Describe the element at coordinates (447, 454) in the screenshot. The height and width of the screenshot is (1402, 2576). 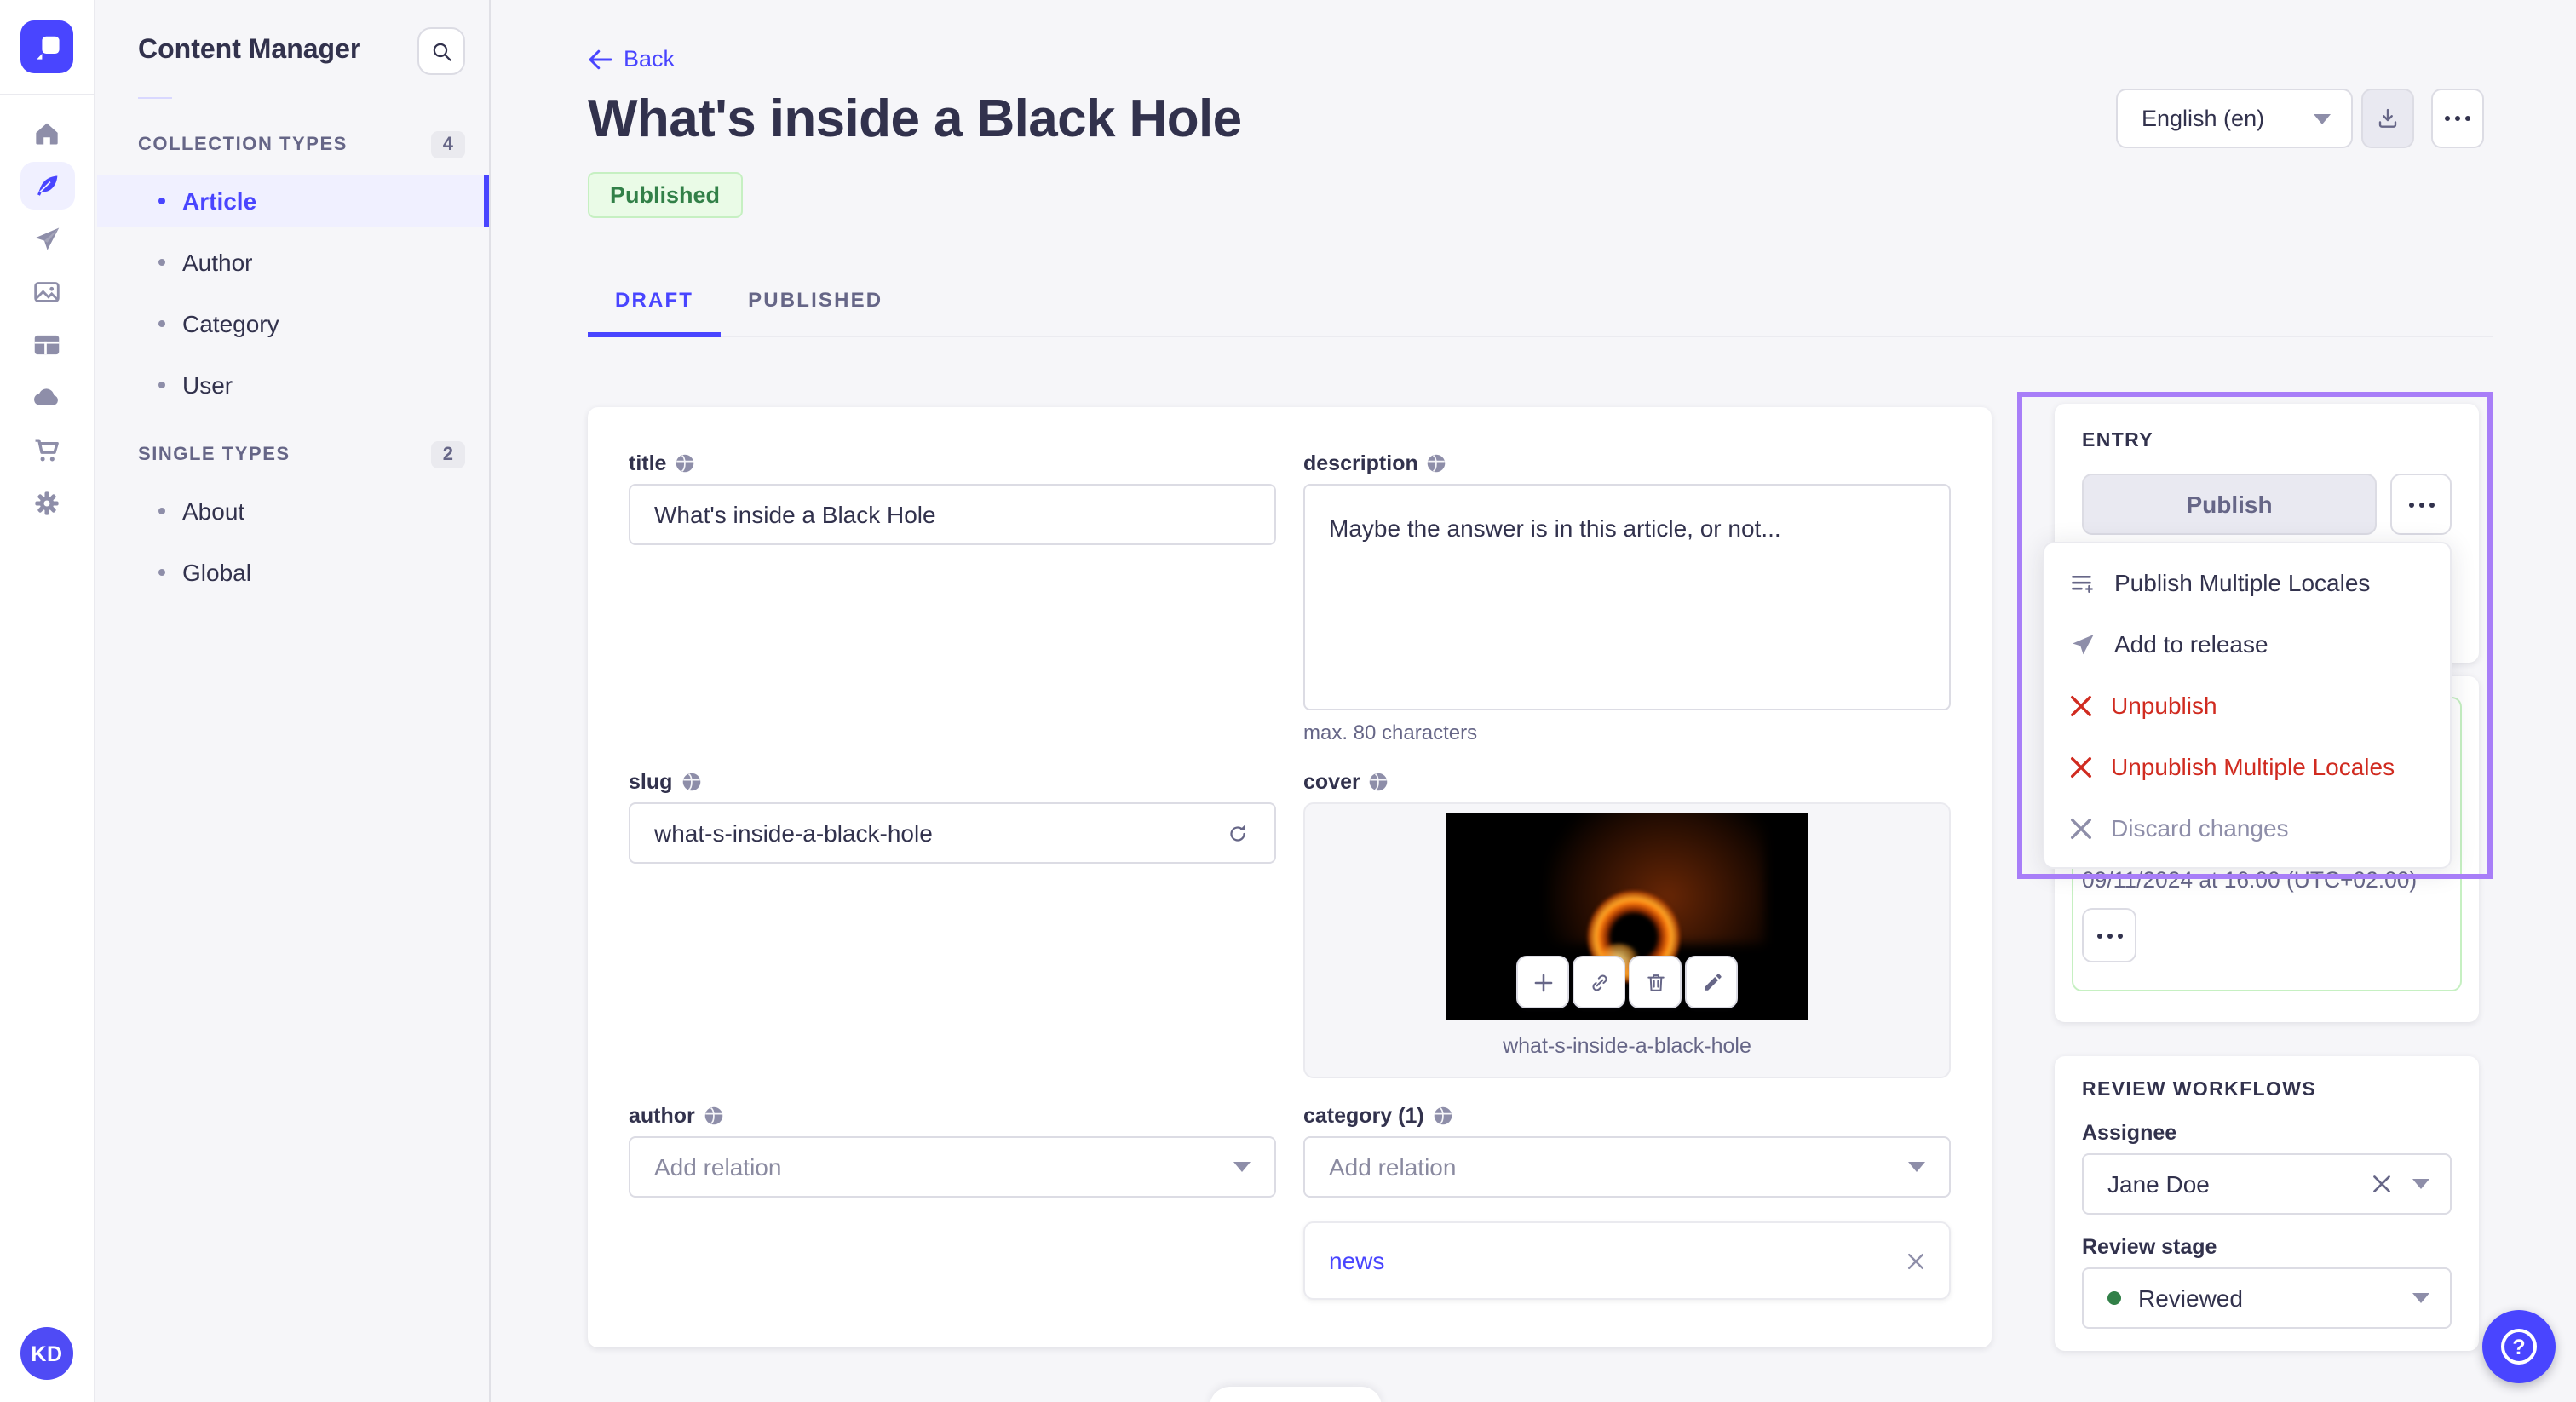
I see `single-types-count-badge: 2` at that location.